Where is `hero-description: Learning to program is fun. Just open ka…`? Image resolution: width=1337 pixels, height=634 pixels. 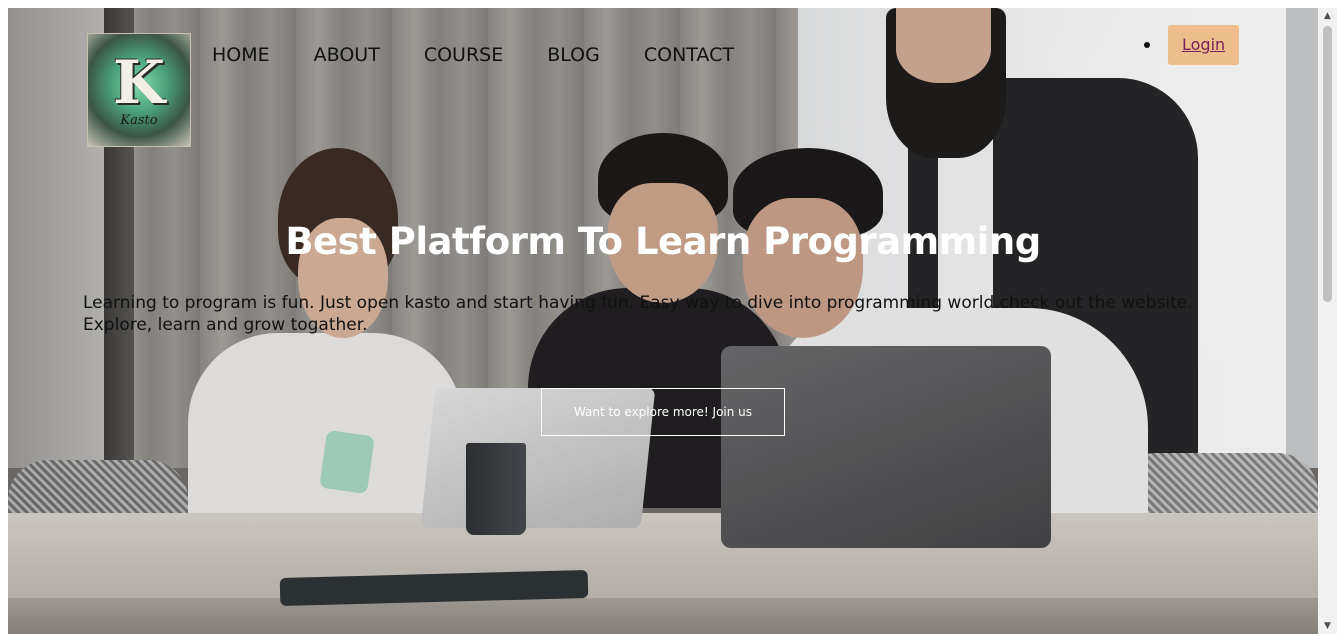 hero-description: Learning to program is fun. Just open ka… is located at coordinates (638, 314).